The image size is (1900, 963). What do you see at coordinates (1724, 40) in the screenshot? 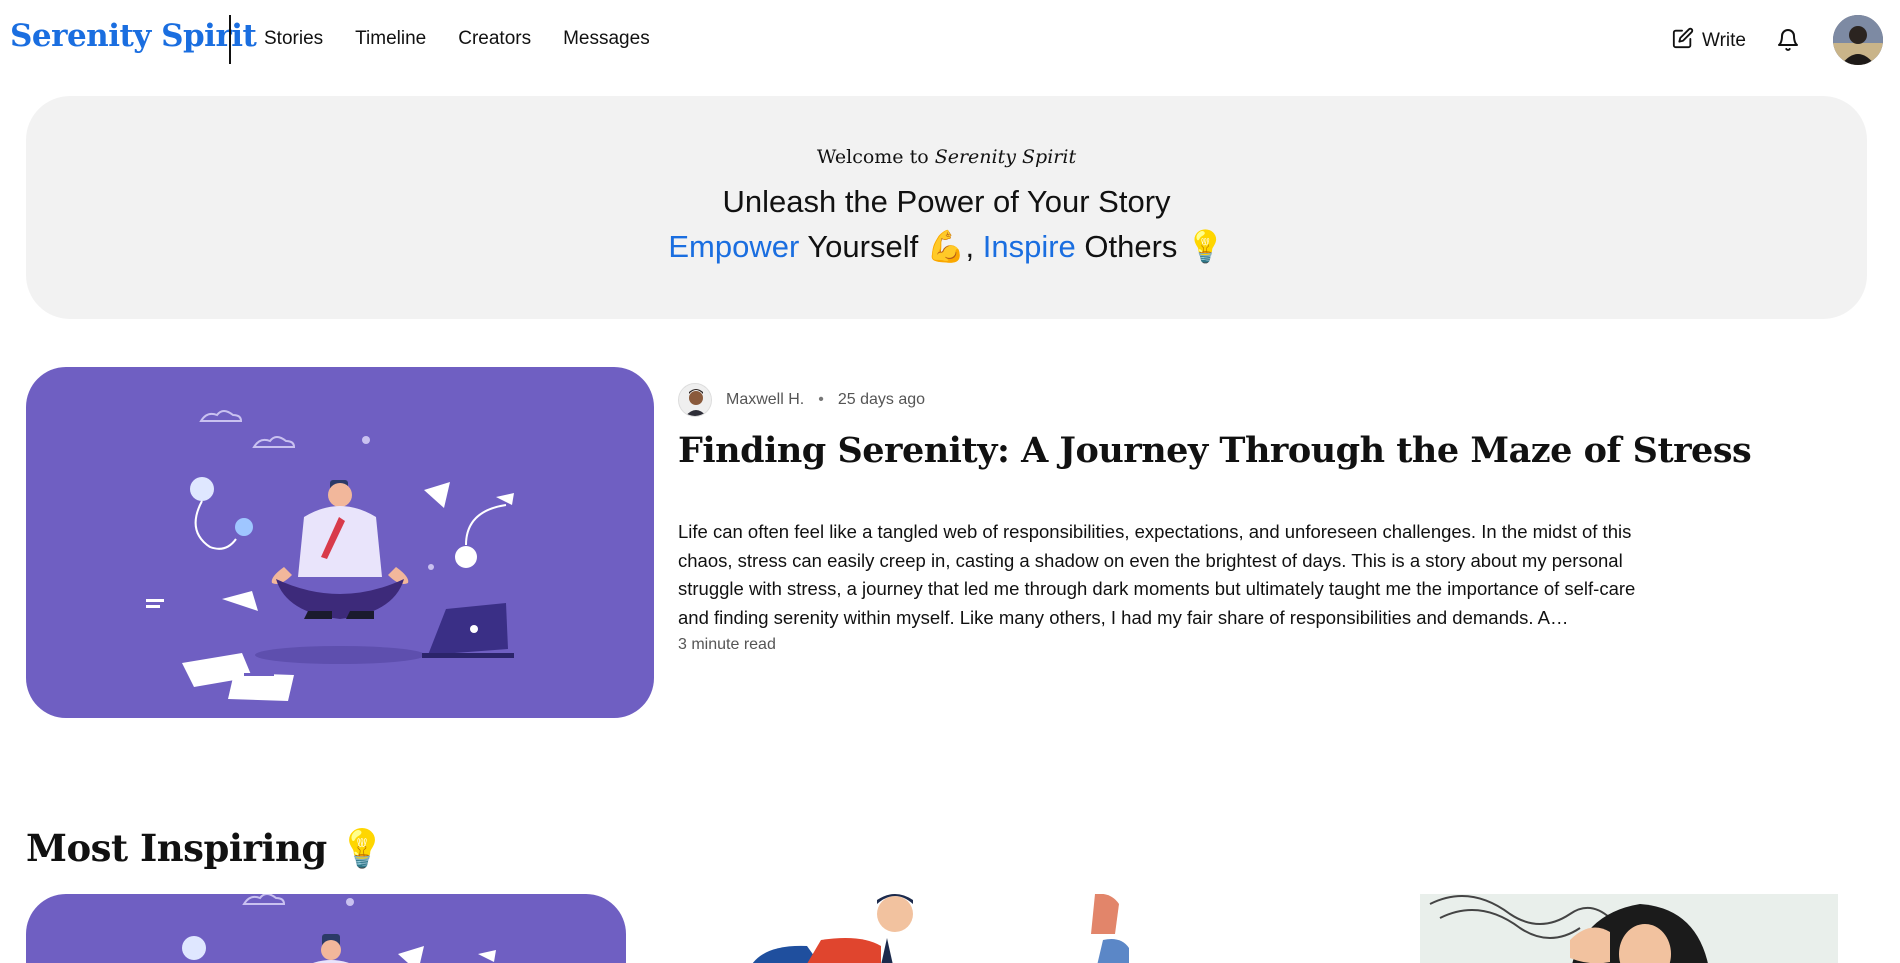
I see `write-label: Write` at bounding box center [1724, 40].